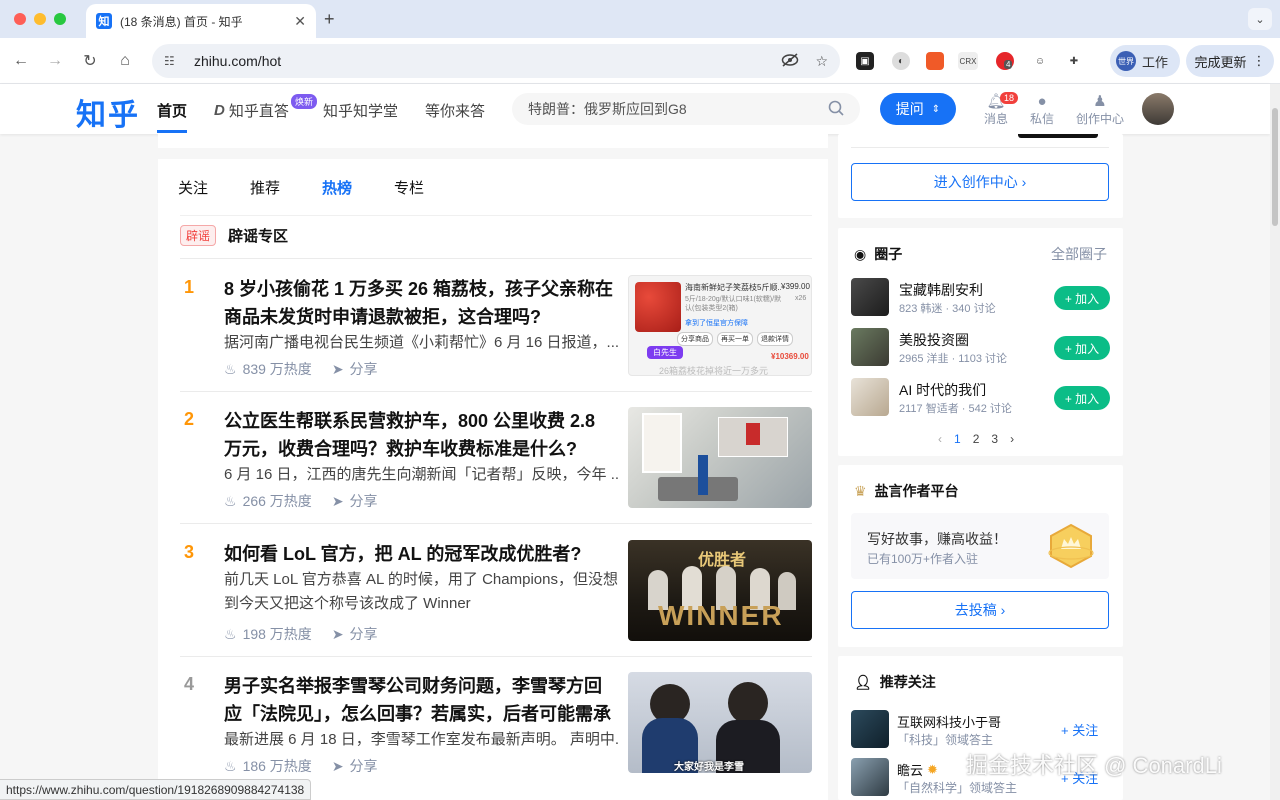  Describe the element at coordinates (234, 235) in the screenshot. I see `rumor-zone: 辟谣 辟谣专区` at that location.